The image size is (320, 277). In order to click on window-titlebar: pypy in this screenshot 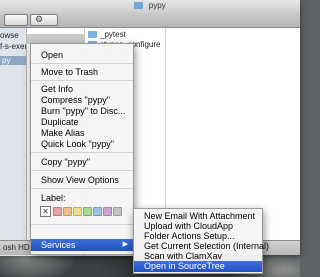, I will do `click(150, 6)`.